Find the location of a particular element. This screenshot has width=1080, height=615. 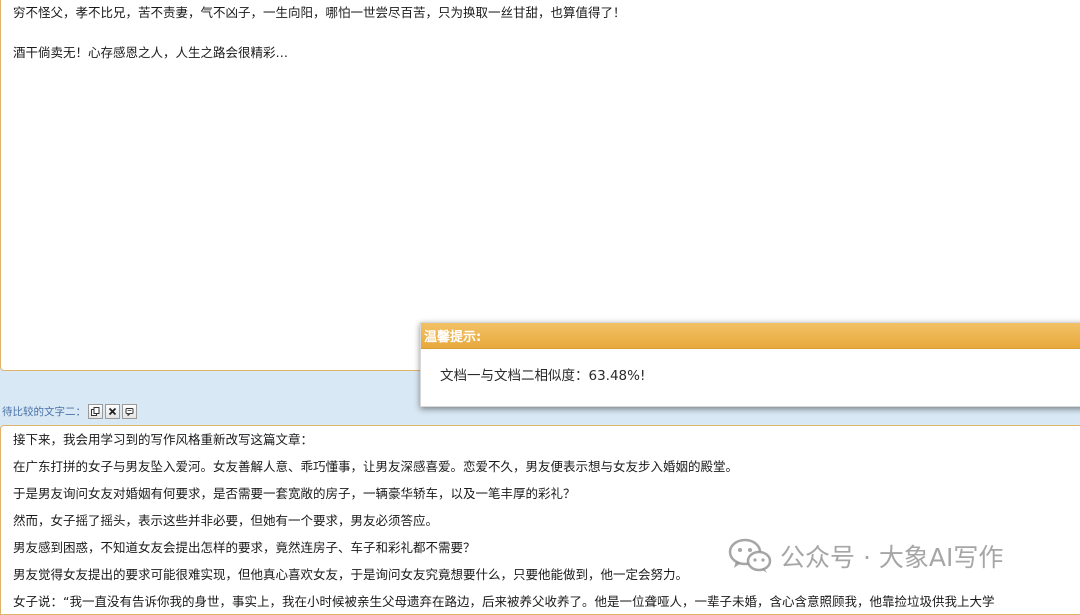

clear-icon is located at coordinates (112, 411).